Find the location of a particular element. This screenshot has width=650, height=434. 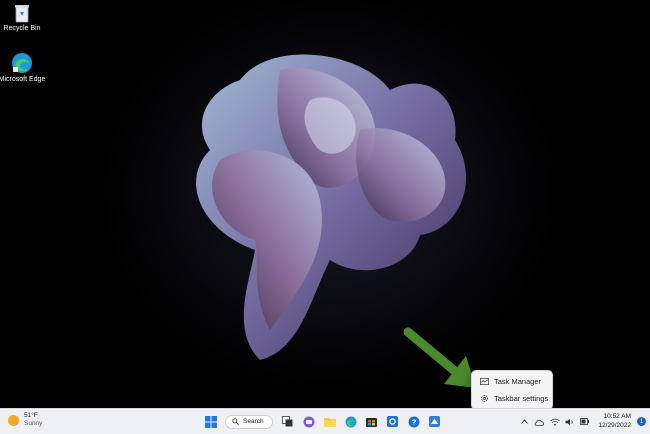

search-label: Search is located at coordinates (253, 421).